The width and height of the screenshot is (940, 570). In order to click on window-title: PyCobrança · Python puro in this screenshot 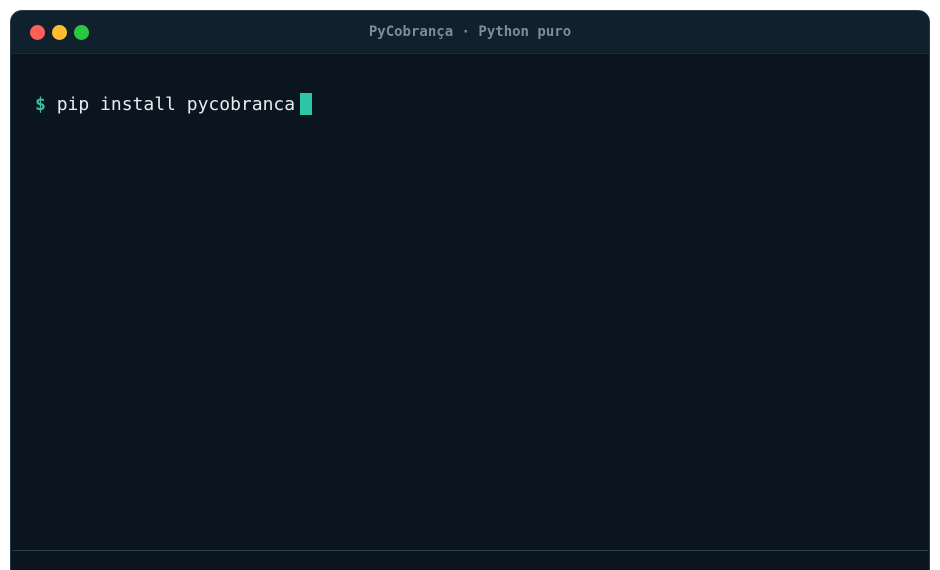, I will do `click(470, 32)`.